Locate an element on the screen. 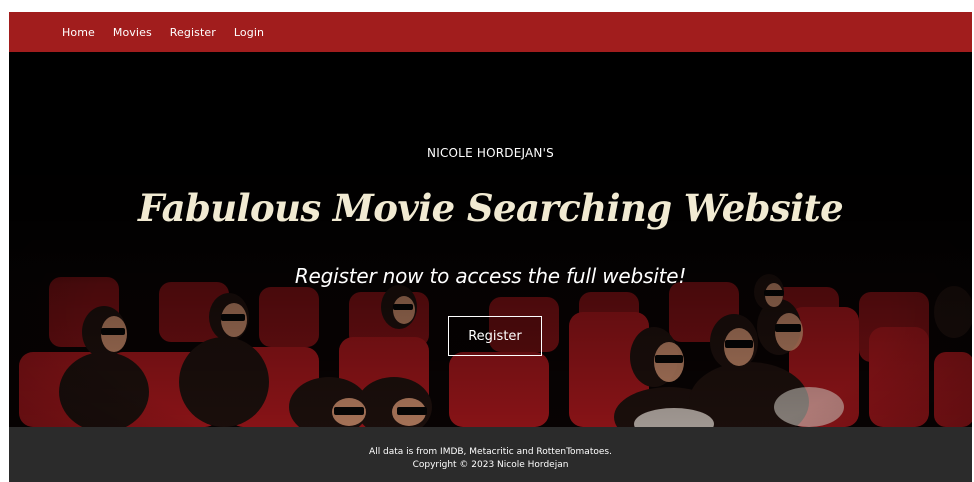 This screenshot has width=974, height=482. register-button: Register is located at coordinates (495, 336).